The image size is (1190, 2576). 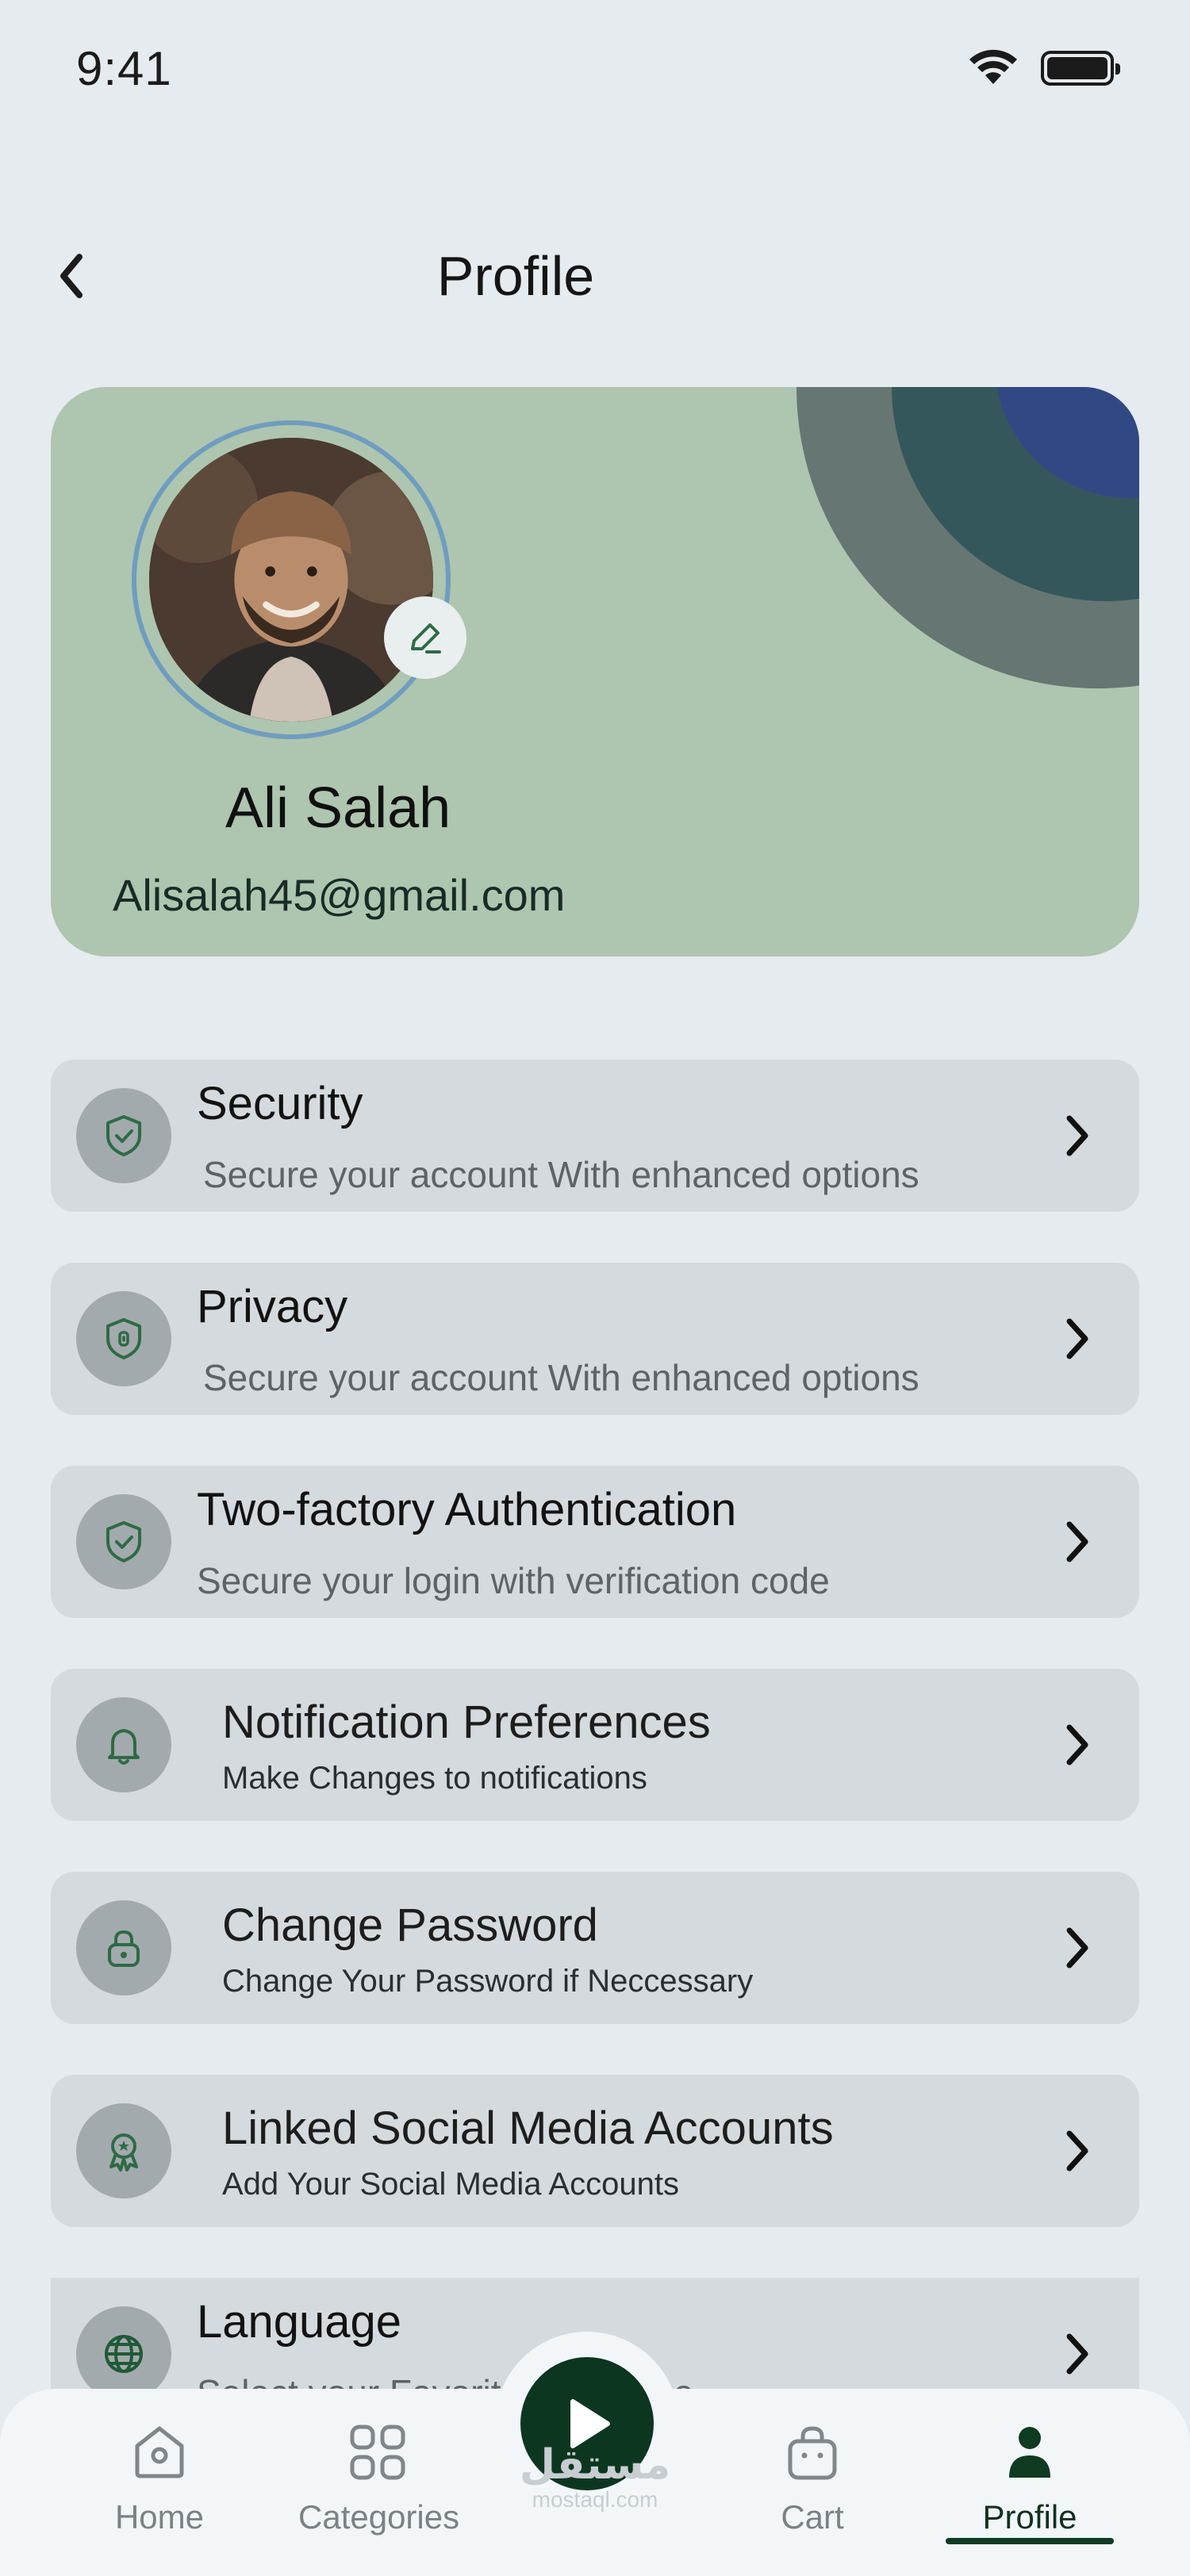 I want to click on watermark-arabic: مستقل, so click(x=595, y=2465).